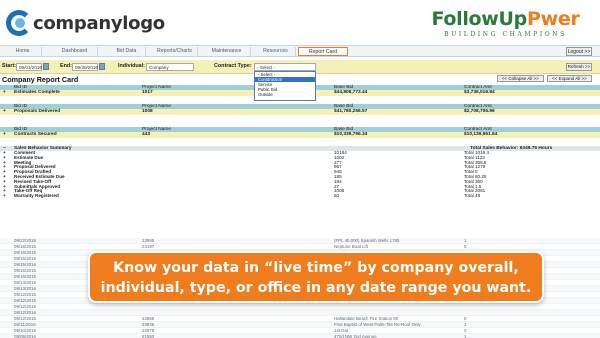  Describe the element at coordinates (46, 66) in the screenshot. I see `start-calendar-icon` at that location.